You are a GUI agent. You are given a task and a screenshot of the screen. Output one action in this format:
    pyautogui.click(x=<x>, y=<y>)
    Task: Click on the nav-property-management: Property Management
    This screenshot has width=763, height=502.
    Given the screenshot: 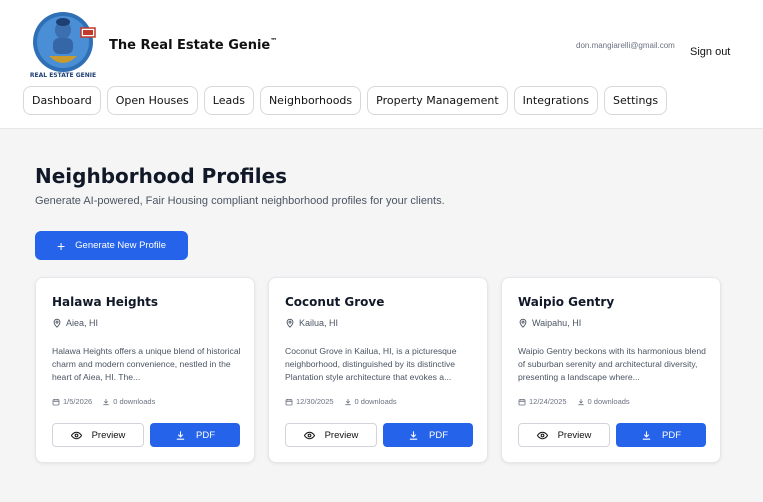 What is the action you would take?
    pyautogui.click(x=437, y=100)
    